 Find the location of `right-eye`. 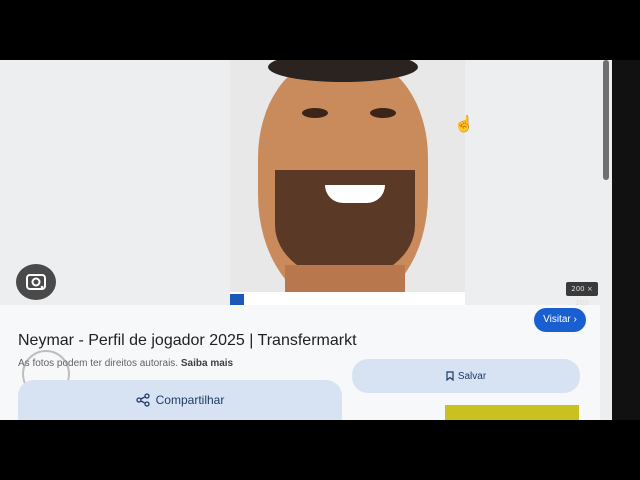

right-eye is located at coordinates (383, 113).